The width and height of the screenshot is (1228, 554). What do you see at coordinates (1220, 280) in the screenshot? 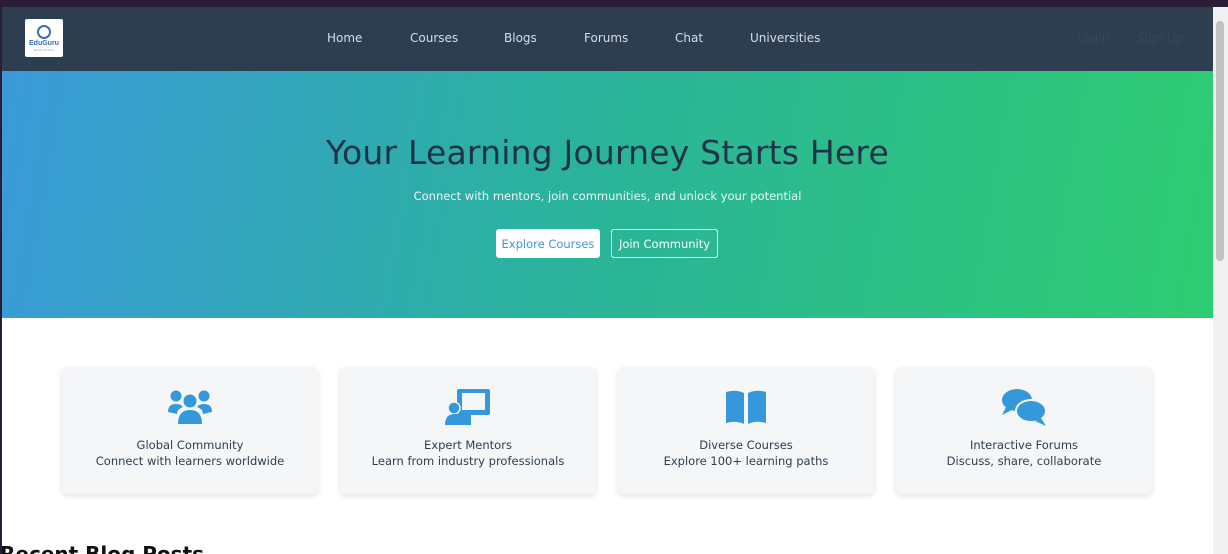
I see `page-scrollbar` at bounding box center [1220, 280].